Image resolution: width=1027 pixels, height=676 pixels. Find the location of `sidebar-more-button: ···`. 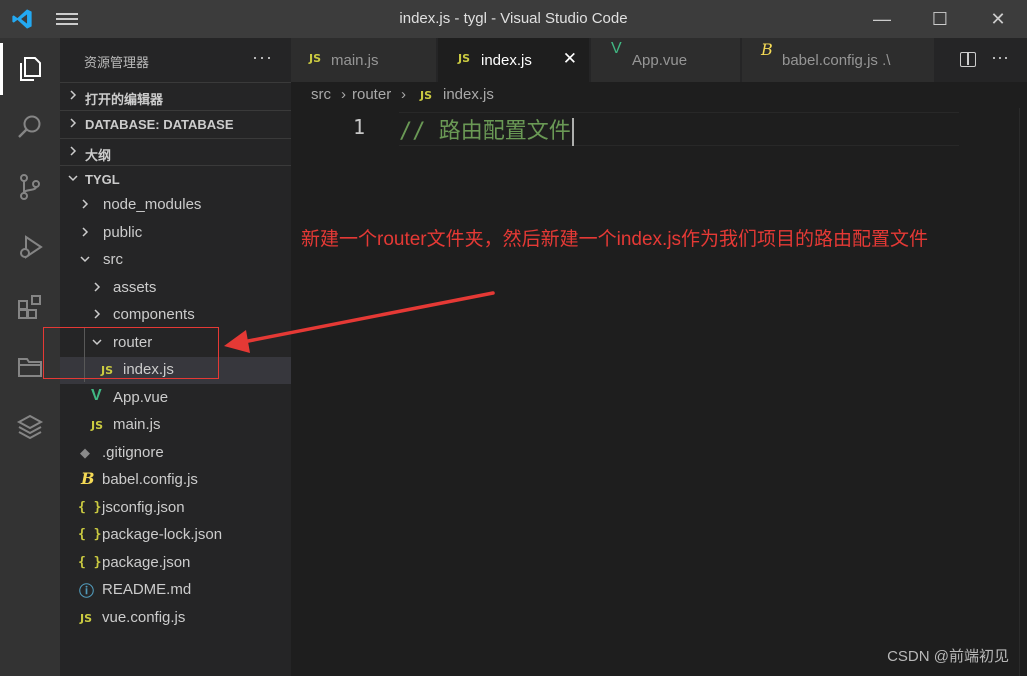

sidebar-more-button: ··· is located at coordinates (262, 57).